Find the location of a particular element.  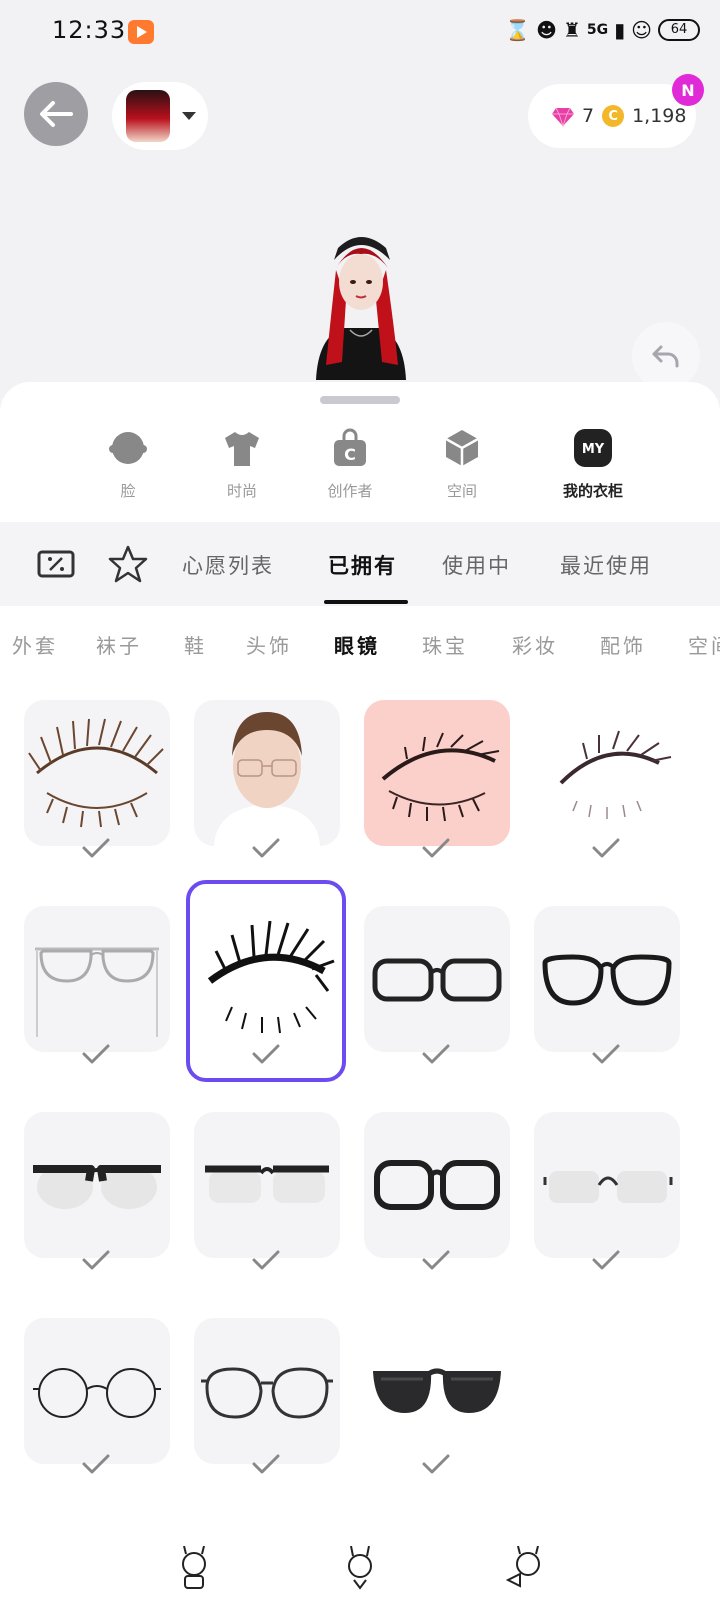

avatar-character is located at coordinates (361, 308).